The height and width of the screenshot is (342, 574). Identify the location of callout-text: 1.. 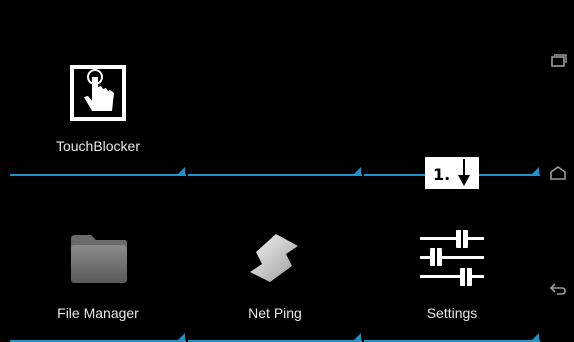
(442, 174).